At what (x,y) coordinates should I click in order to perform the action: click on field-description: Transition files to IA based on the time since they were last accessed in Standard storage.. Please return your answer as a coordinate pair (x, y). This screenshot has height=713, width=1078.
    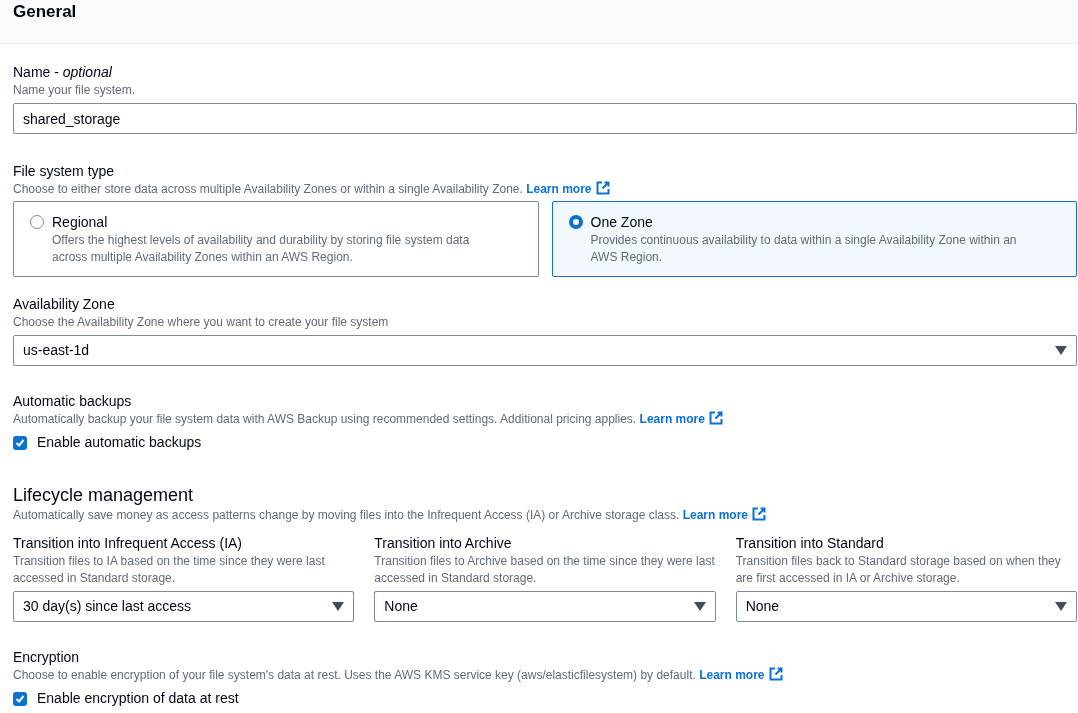
    Looking at the image, I should click on (169, 570).